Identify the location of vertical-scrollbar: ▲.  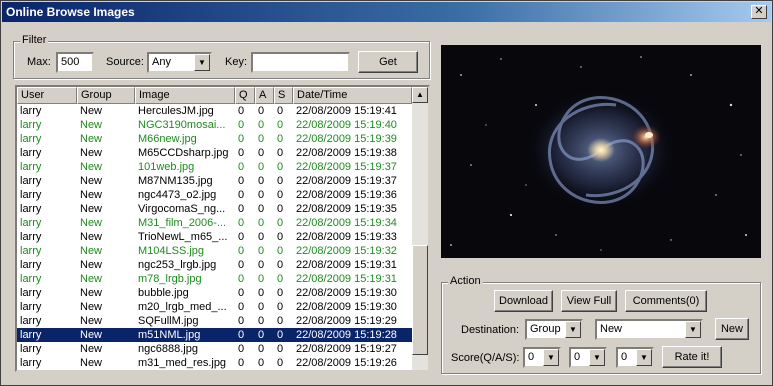
(420, 228).